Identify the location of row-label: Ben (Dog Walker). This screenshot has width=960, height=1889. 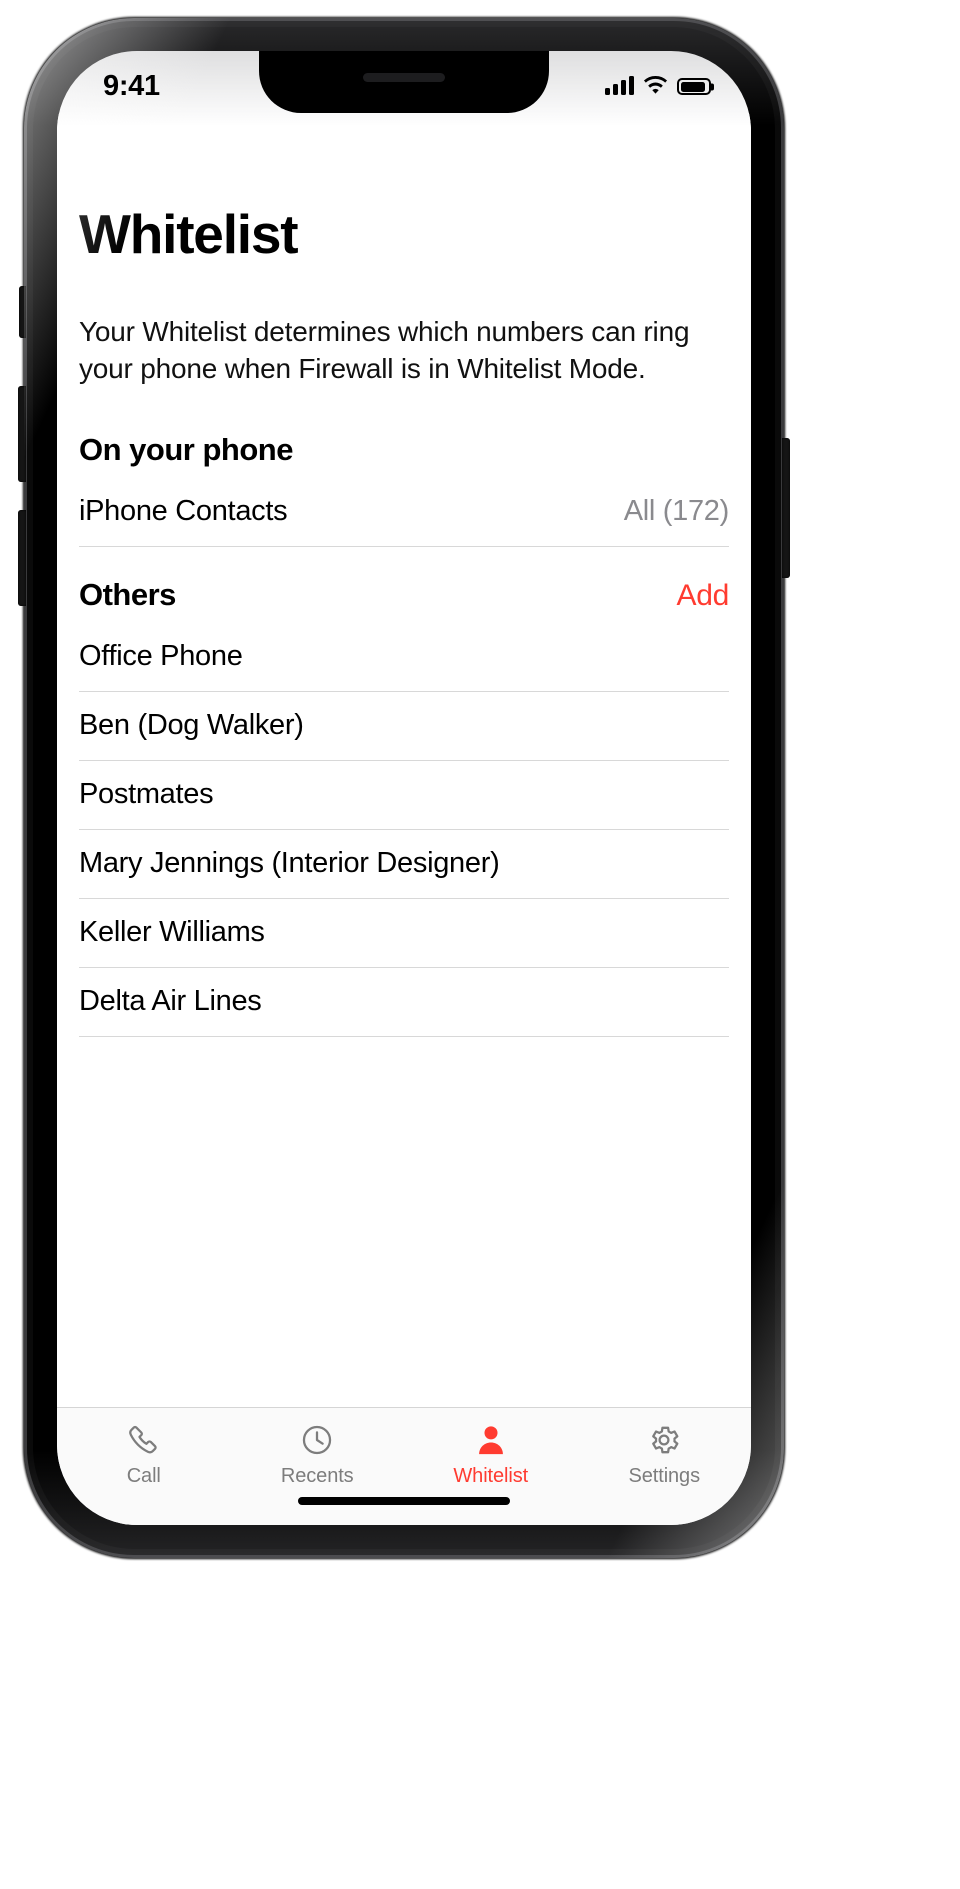
(191, 725).